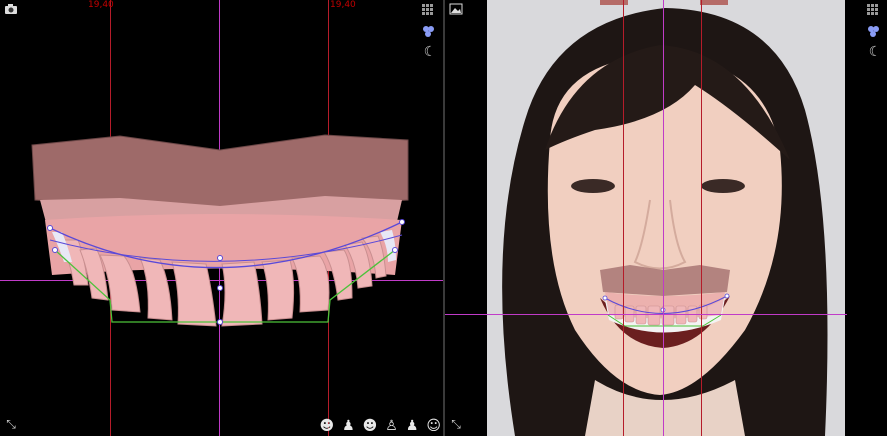 The width and height of the screenshot is (887, 436). What do you see at coordinates (428, 32) in the screenshot?
I see `tooth-group-icon` at bounding box center [428, 32].